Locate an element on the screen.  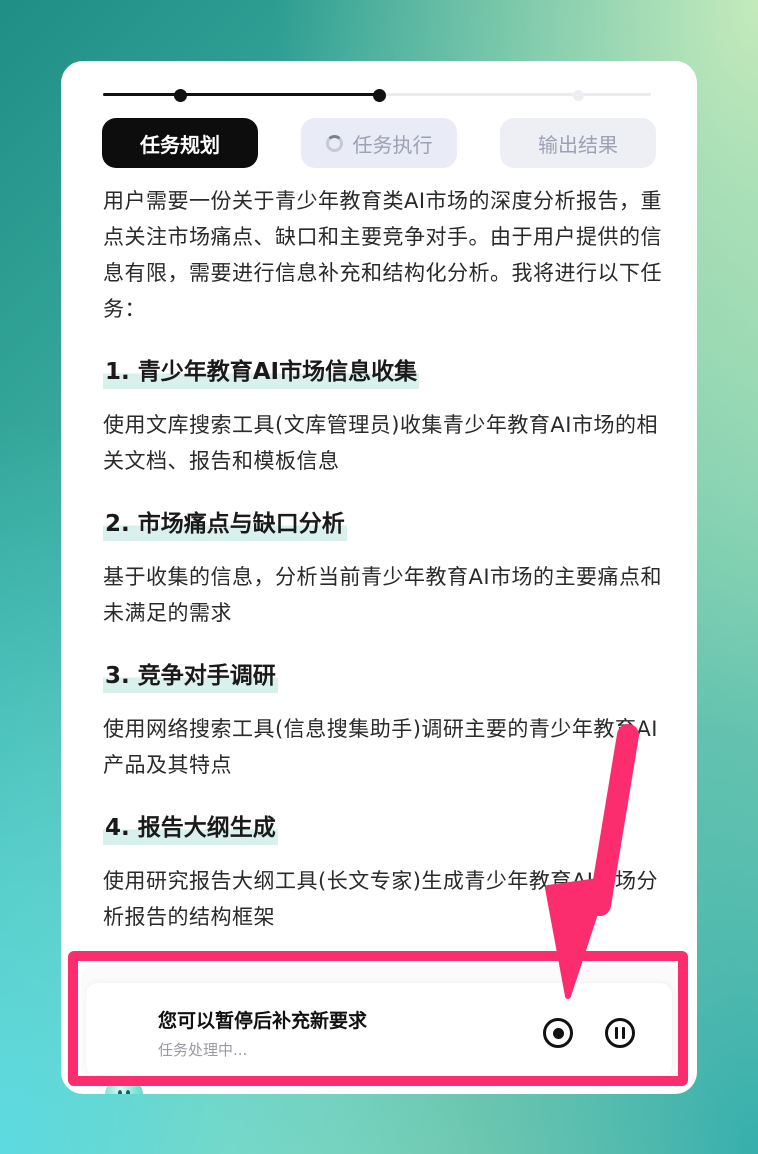
step-tabs: 任务规划 任务执行 输出结果 is located at coordinates (379, 143).